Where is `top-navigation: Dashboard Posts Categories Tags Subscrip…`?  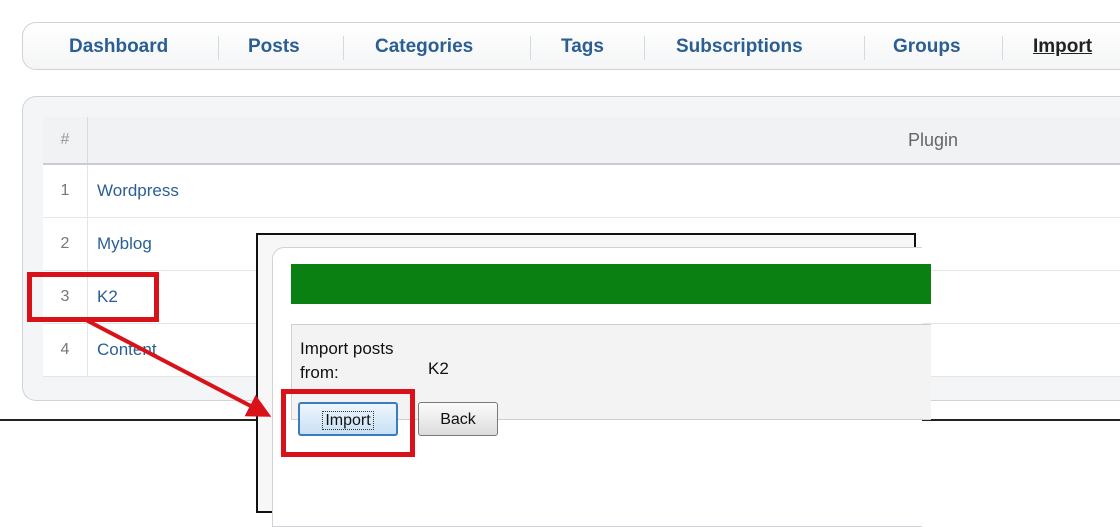 top-navigation: Dashboard Posts Categories Tags Subscrip… is located at coordinates (571, 46).